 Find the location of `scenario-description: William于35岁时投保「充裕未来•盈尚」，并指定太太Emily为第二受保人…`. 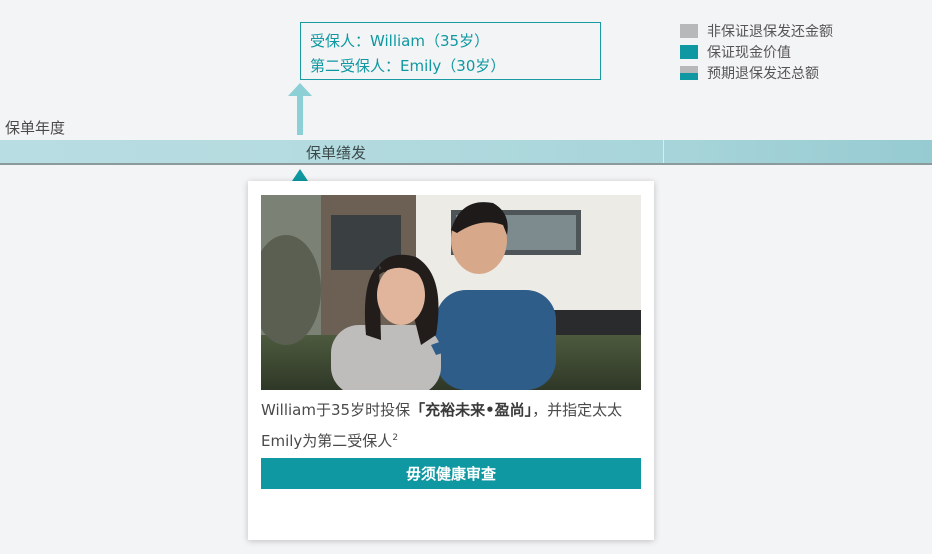

scenario-description: William于35岁时投保「充裕未来•盈尚」，并指定太太Emily为第二受保人… is located at coordinates (453, 425).